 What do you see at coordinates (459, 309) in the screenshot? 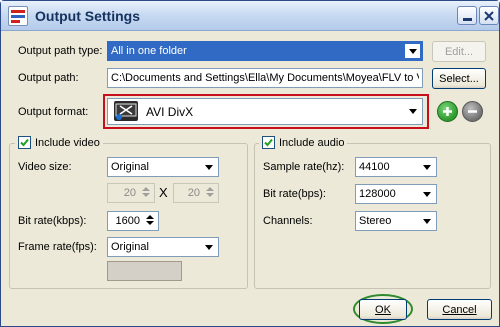
I see `cancel-button: Cancel` at bounding box center [459, 309].